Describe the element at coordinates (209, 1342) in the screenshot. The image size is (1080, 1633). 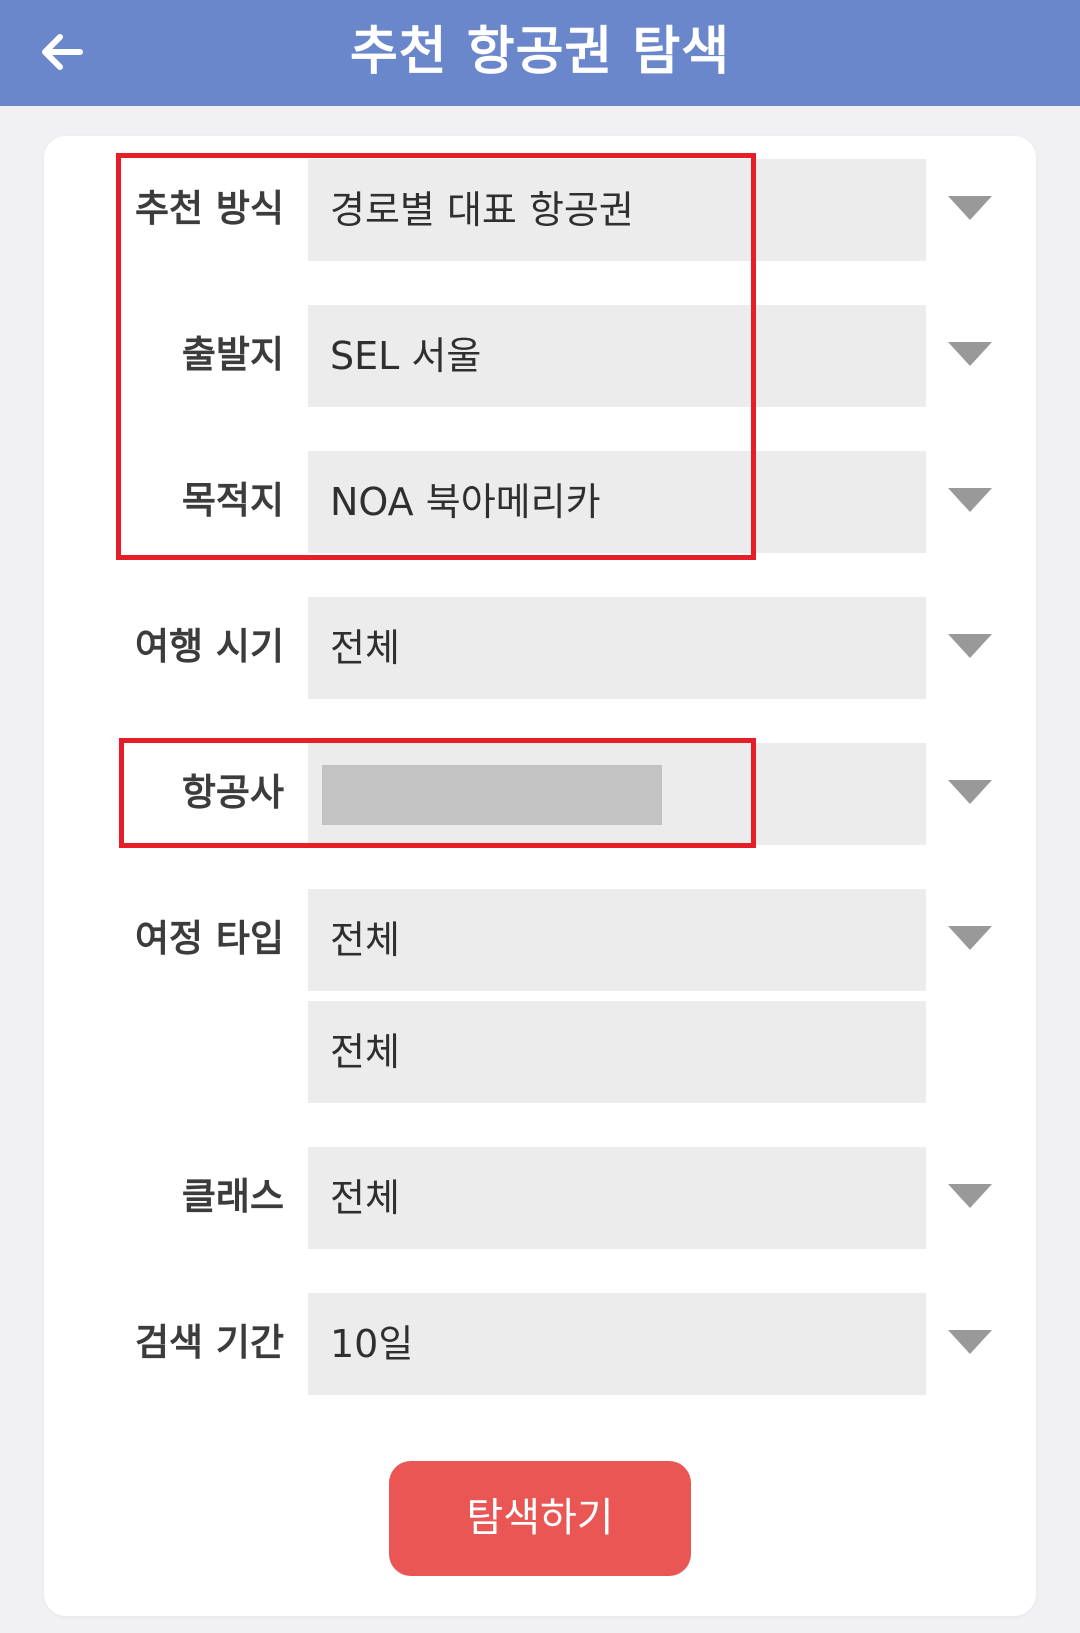
I see `search-period-label: 검색 기간` at that location.